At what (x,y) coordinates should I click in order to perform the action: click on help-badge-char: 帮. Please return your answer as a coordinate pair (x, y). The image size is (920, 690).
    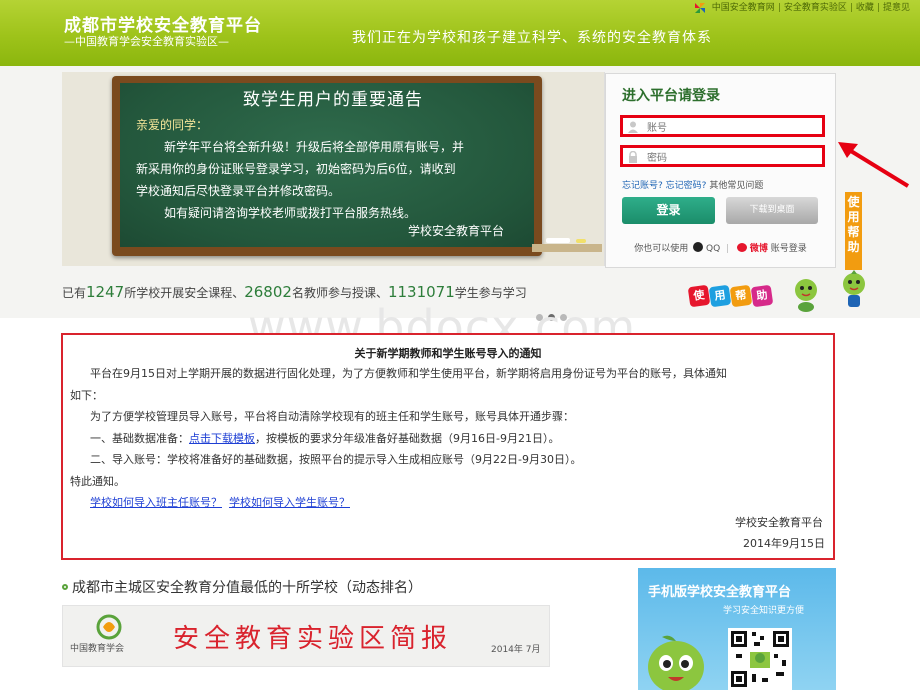
    Looking at the image, I should click on (741, 296).